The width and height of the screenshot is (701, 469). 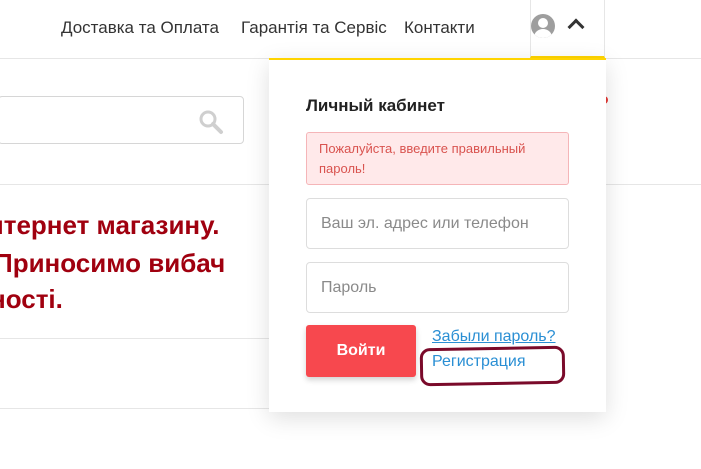 What do you see at coordinates (439, 28) in the screenshot?
I see `nav-link-contacts: Контакти` at bounding box center [439, 28].